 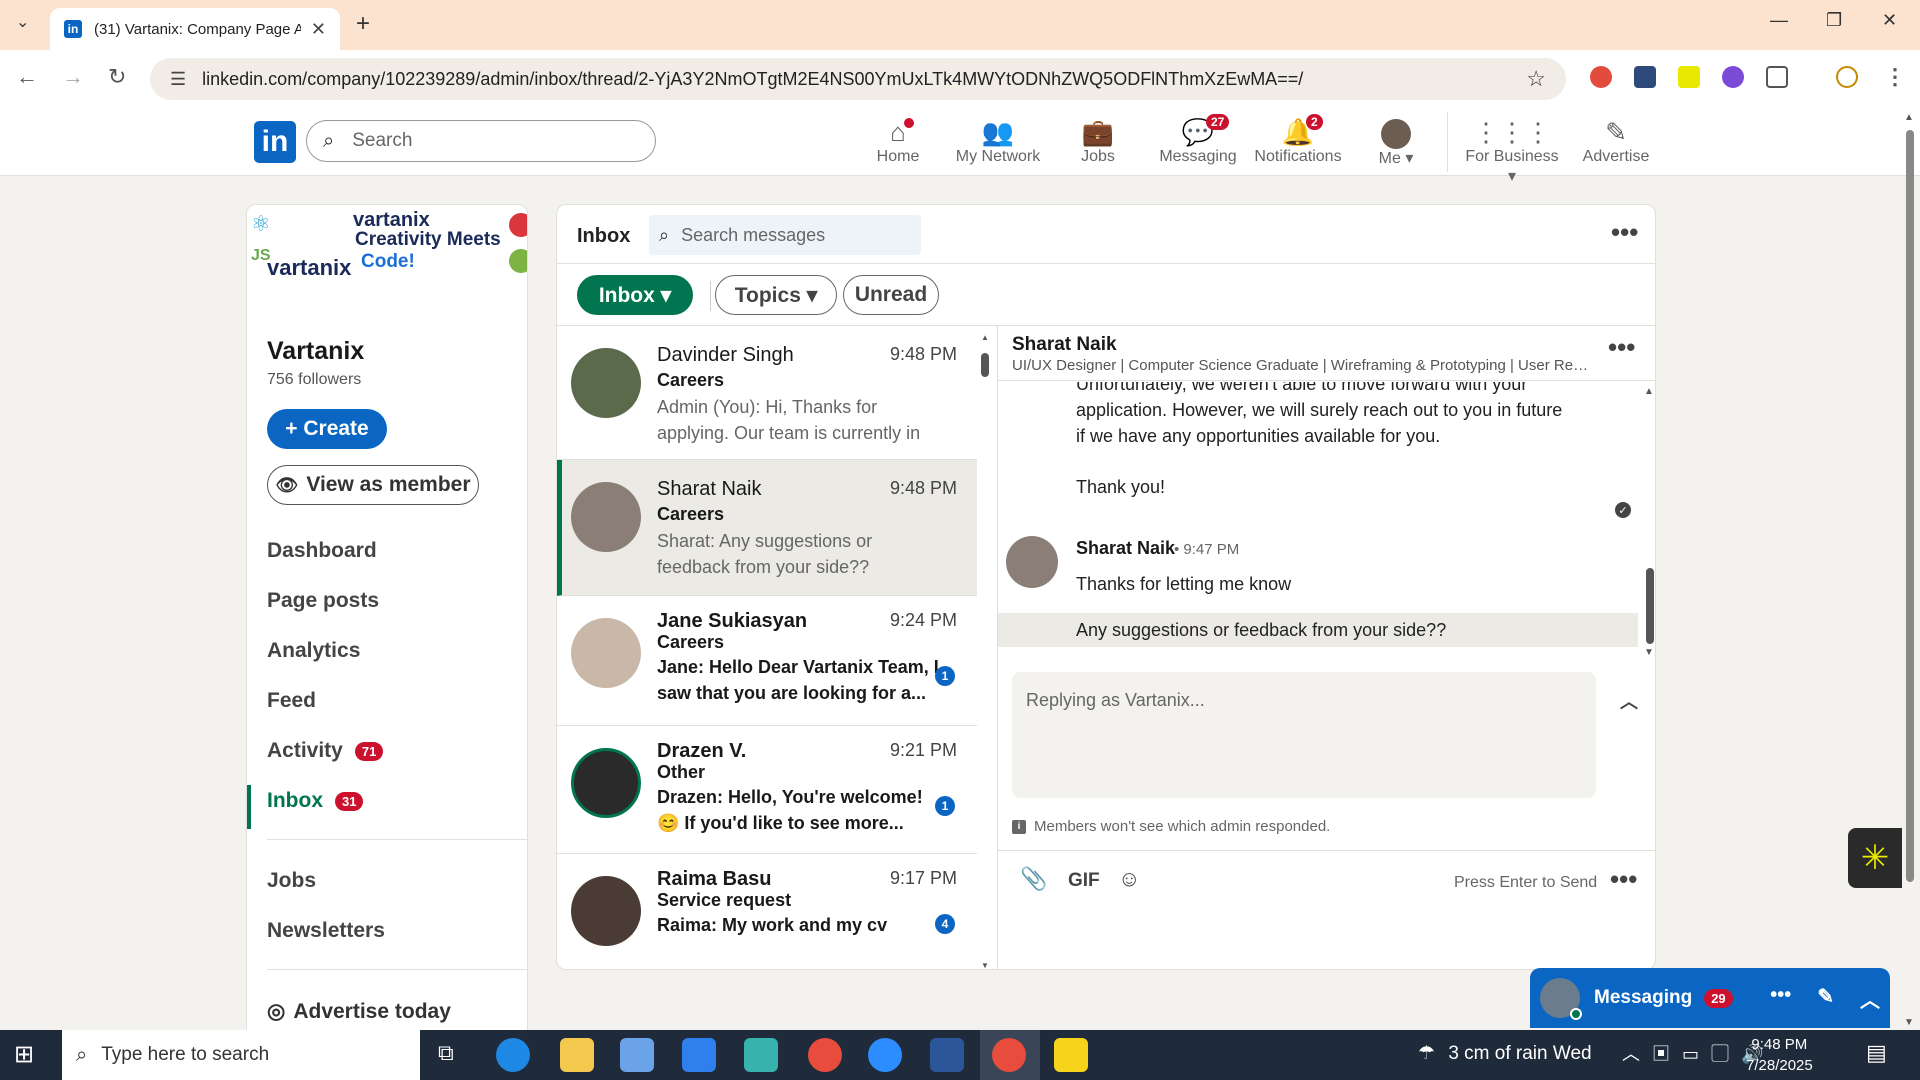 What do you see at coordinates (291, 701) in the screenshot?
I see `menu-feed: Feed` at bounding box center [291, 701].